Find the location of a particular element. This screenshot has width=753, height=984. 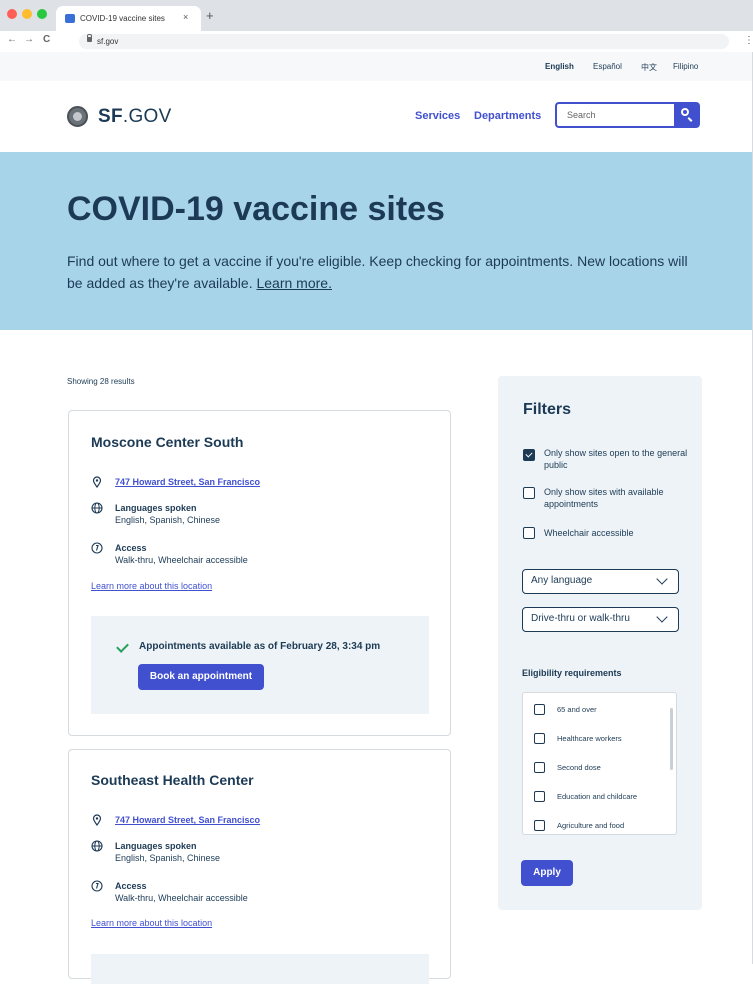

sfgov-favicon-icon is located at coordinates (70, 18).